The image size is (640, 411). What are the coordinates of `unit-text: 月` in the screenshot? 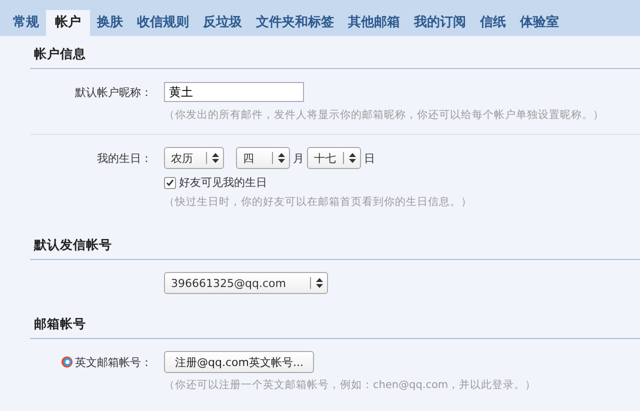 It's located at (298, 158).